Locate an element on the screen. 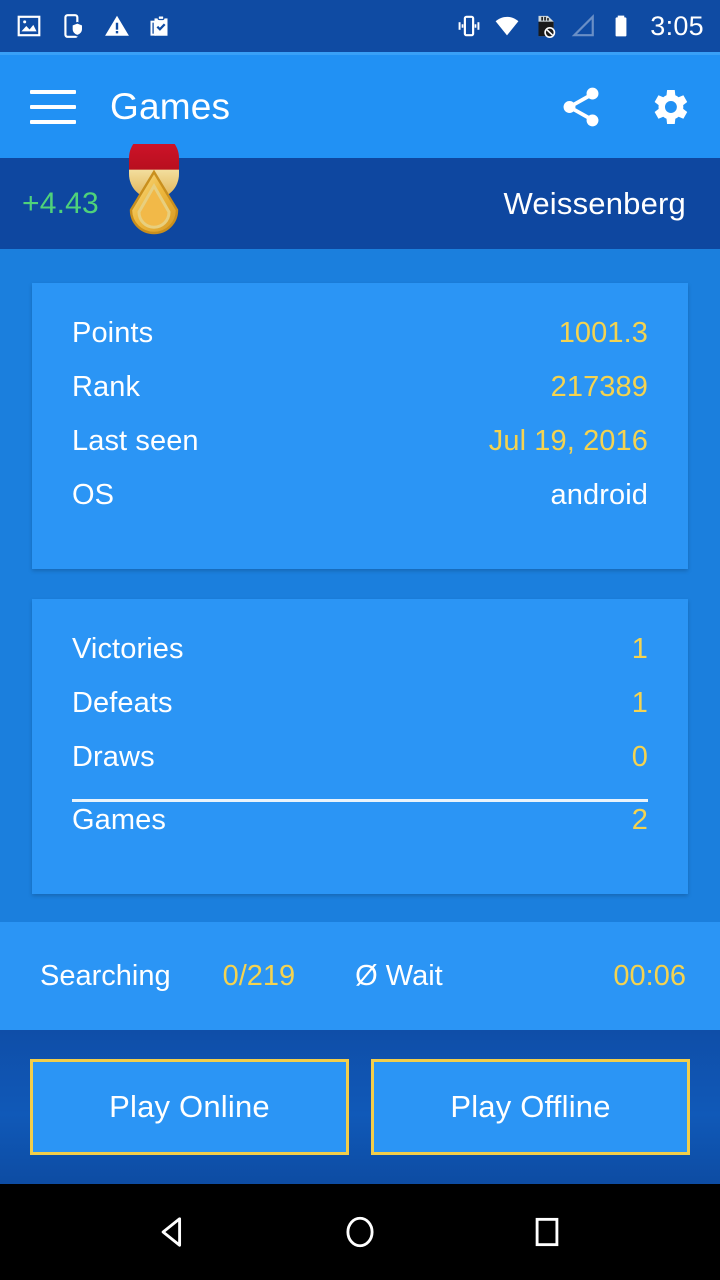 The height and width of the screenshot is (1280, 720). record-label: Draws is located at coordinates (113, 757).